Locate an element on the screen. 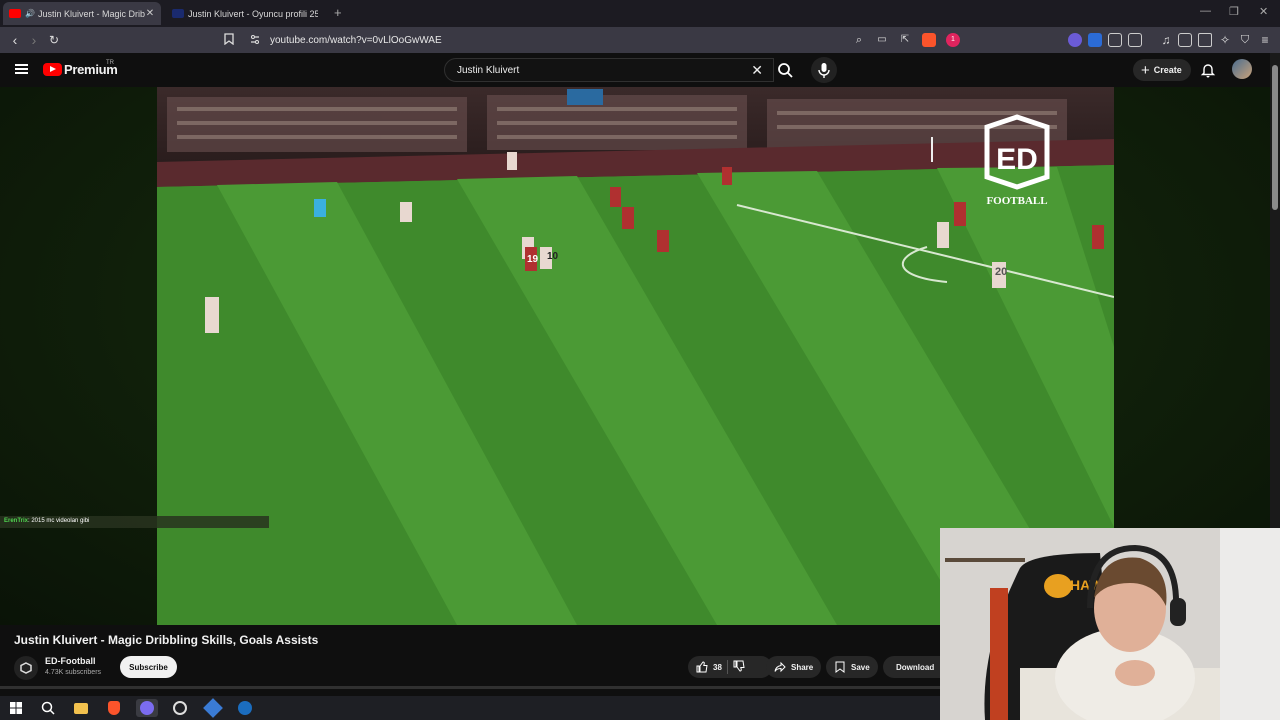  brave-shields-icon is located at coordinates (929, 40).